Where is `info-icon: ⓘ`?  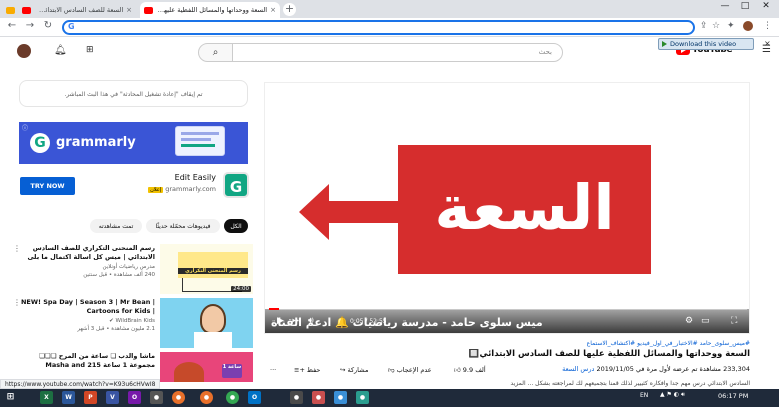 info-icon: ⓘ is located at coordinates (25, 127).